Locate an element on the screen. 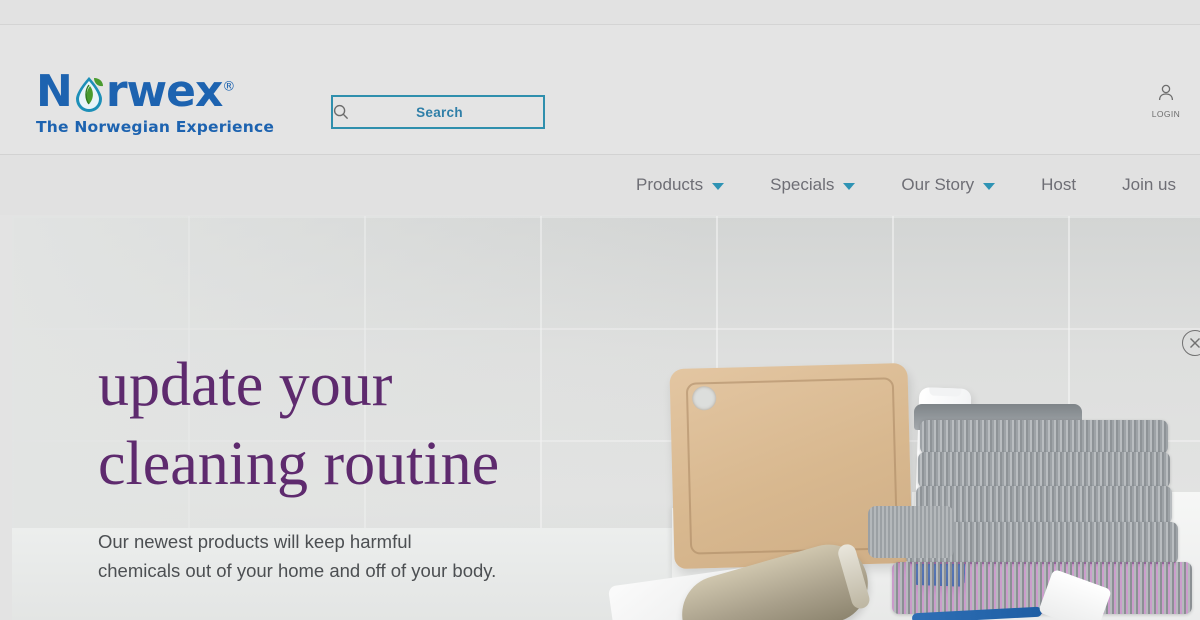 The image size is (1200, 620). main-navigation: Products Specials Our Story Host Join us is located at coordinates (600, 185).